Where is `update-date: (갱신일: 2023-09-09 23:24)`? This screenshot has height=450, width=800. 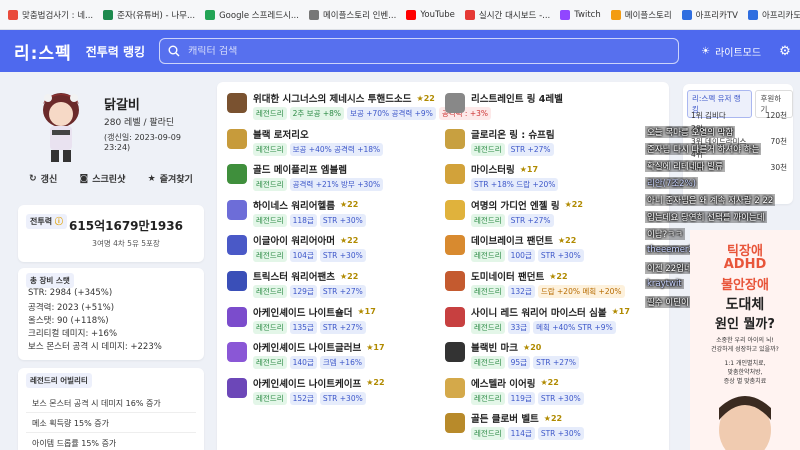
update-date: (갱신일: 2023-09-09 23:24) is located at coordinates (142, 142).